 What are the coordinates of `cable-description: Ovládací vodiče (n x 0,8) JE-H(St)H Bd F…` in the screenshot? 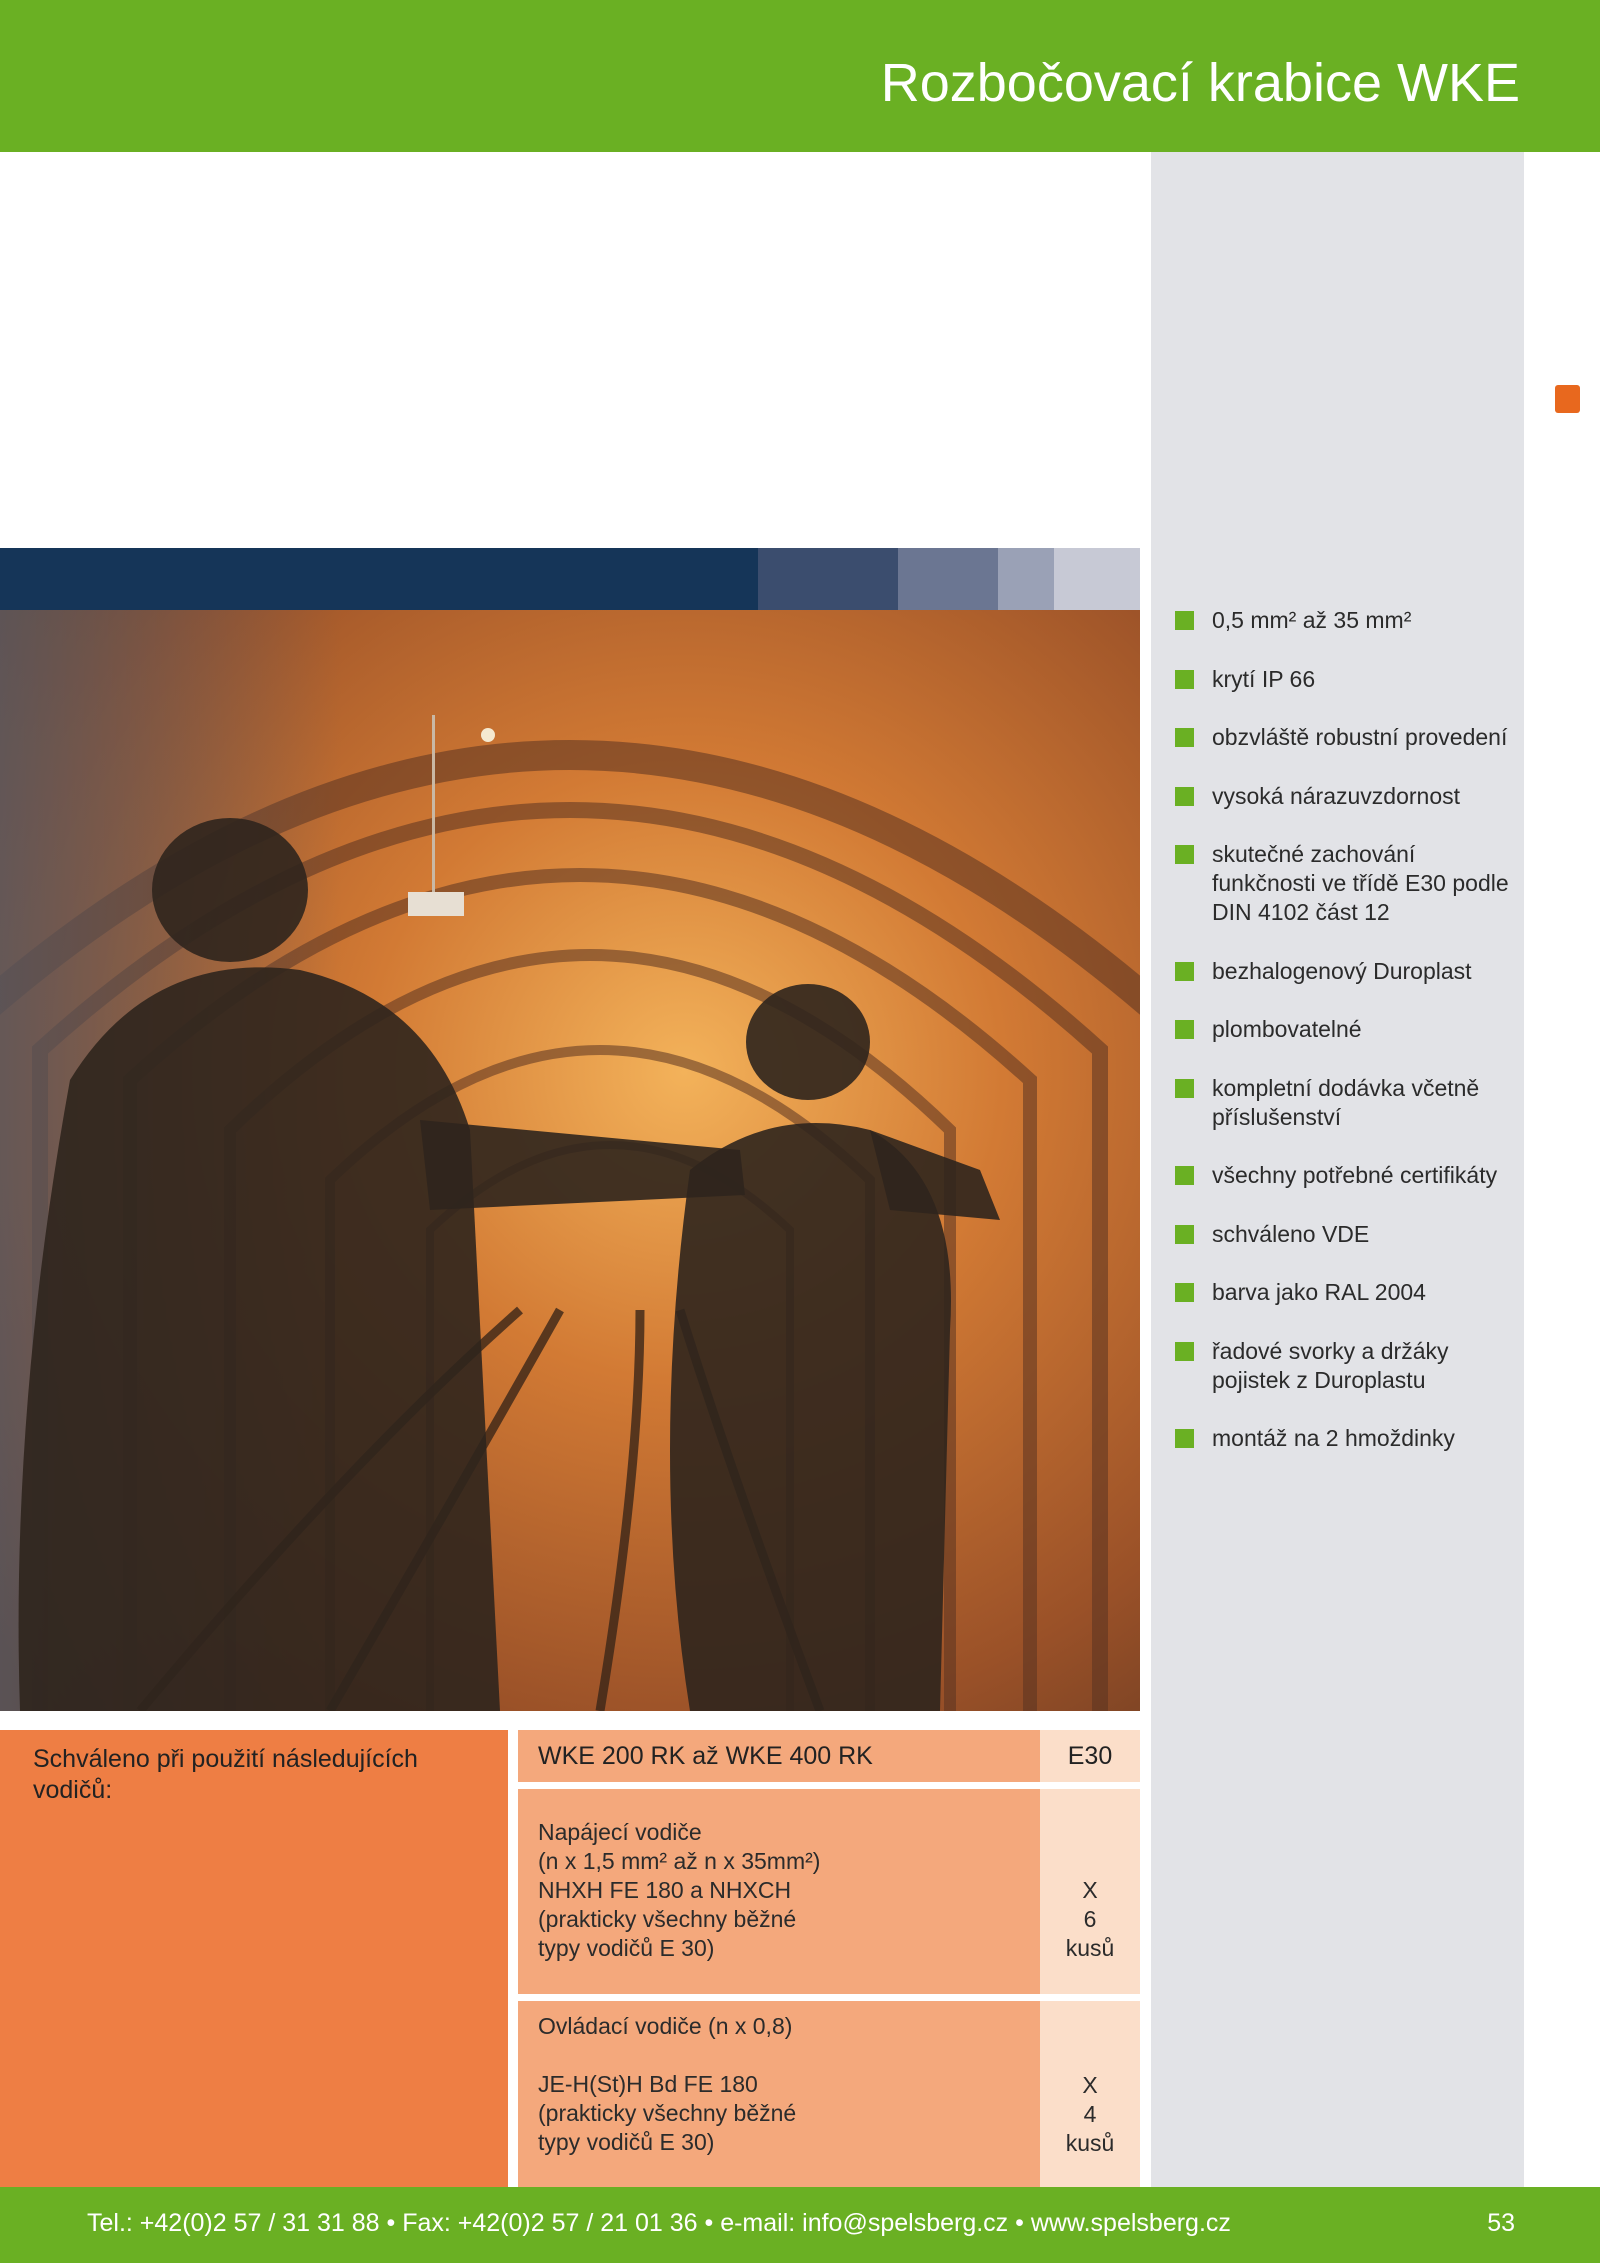 It's located at (667, 2084).